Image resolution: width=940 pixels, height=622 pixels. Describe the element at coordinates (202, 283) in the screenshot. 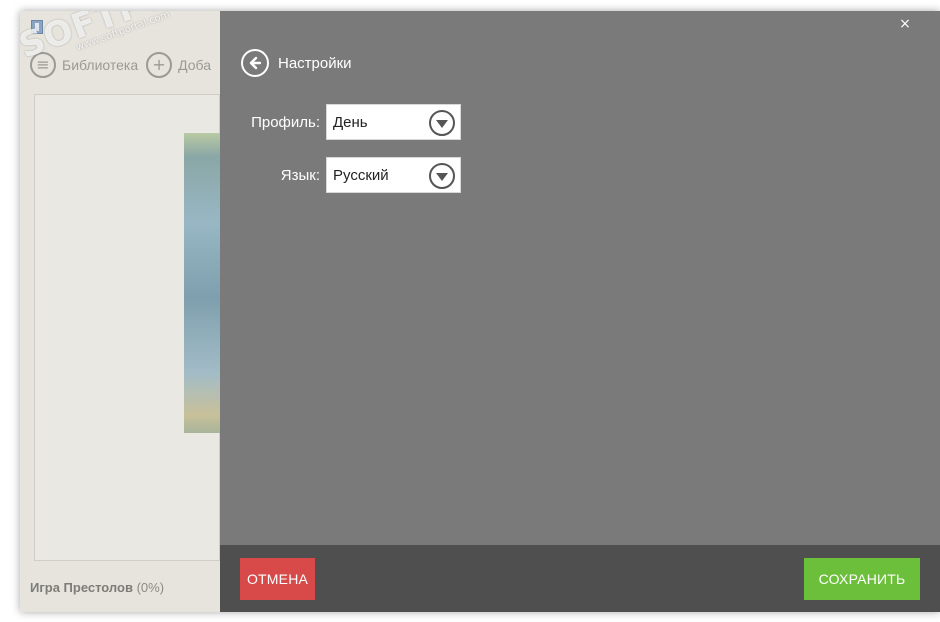

I see `book-cover-image` at that location.